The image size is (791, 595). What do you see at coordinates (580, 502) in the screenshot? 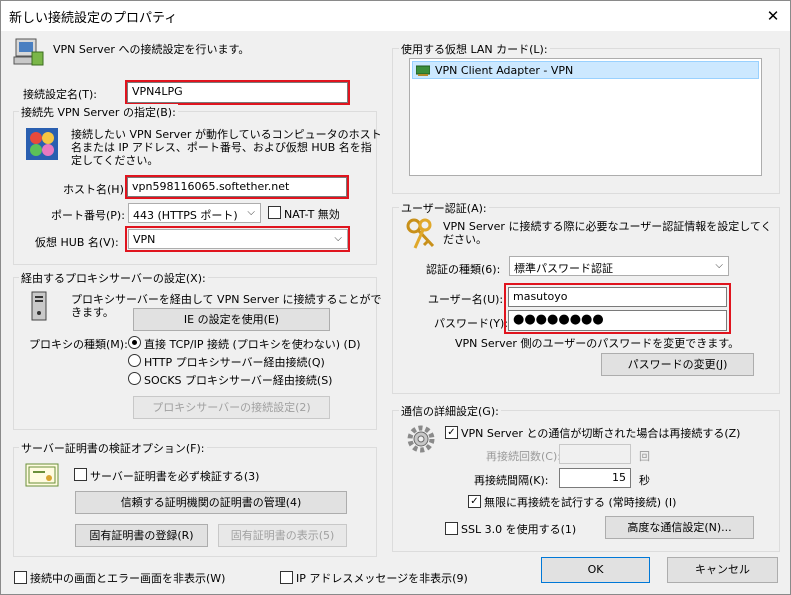
I see `infinite-retry-label: 無限に再接続を試行する (常時接続) (I)` at bounding box center [580, 502].